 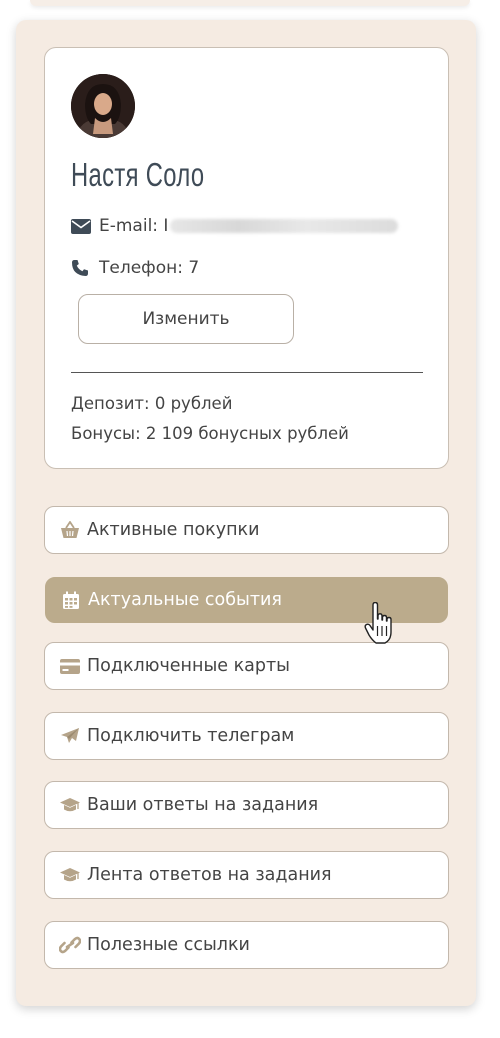 I want to click on menu-item-label: Активные покупки, so click(x=173, y=530).